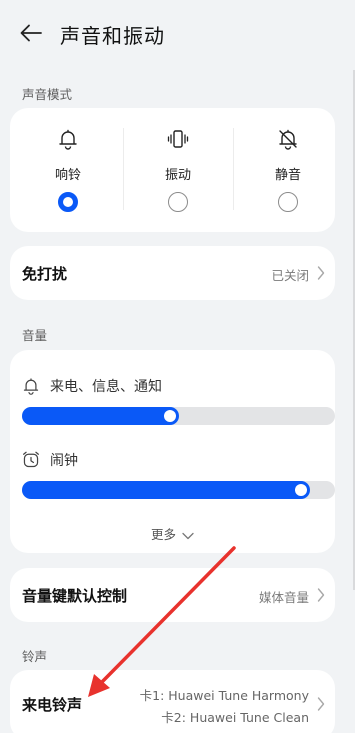 Image resolution: width=355 pixels, height=733 pixels. I want to click on back-arrow-icon, so click(31, 33).